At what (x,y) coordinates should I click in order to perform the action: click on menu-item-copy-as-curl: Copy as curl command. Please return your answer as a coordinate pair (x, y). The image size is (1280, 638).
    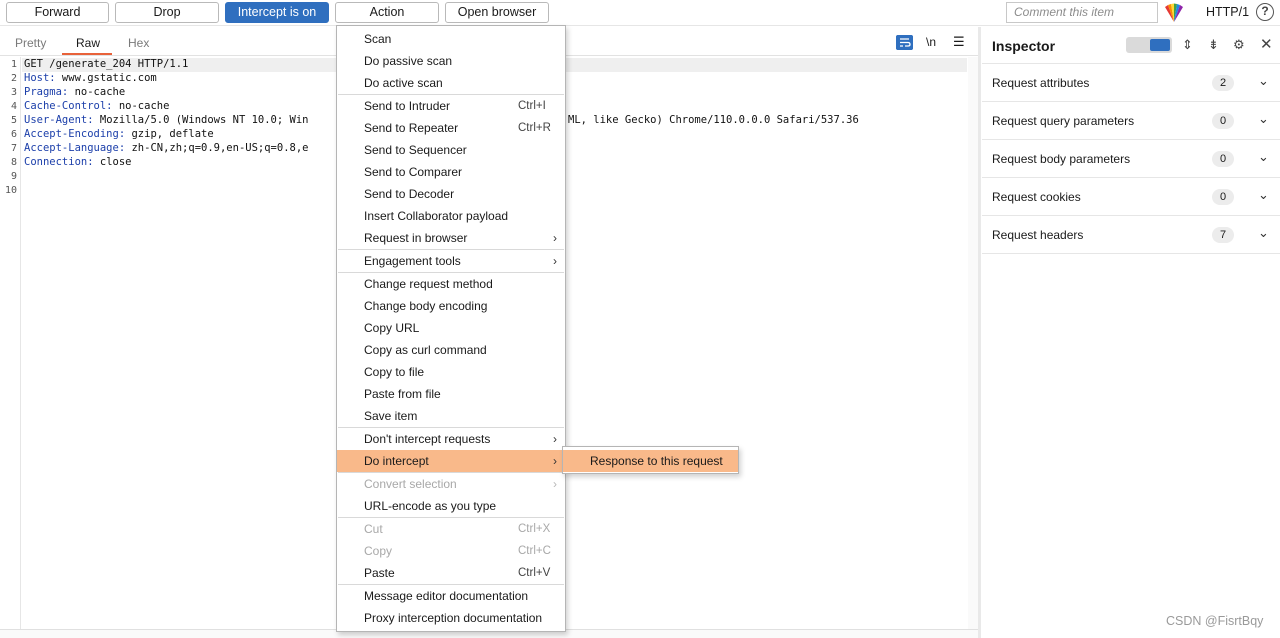
    Looking at the image, I should click on (451, 350).